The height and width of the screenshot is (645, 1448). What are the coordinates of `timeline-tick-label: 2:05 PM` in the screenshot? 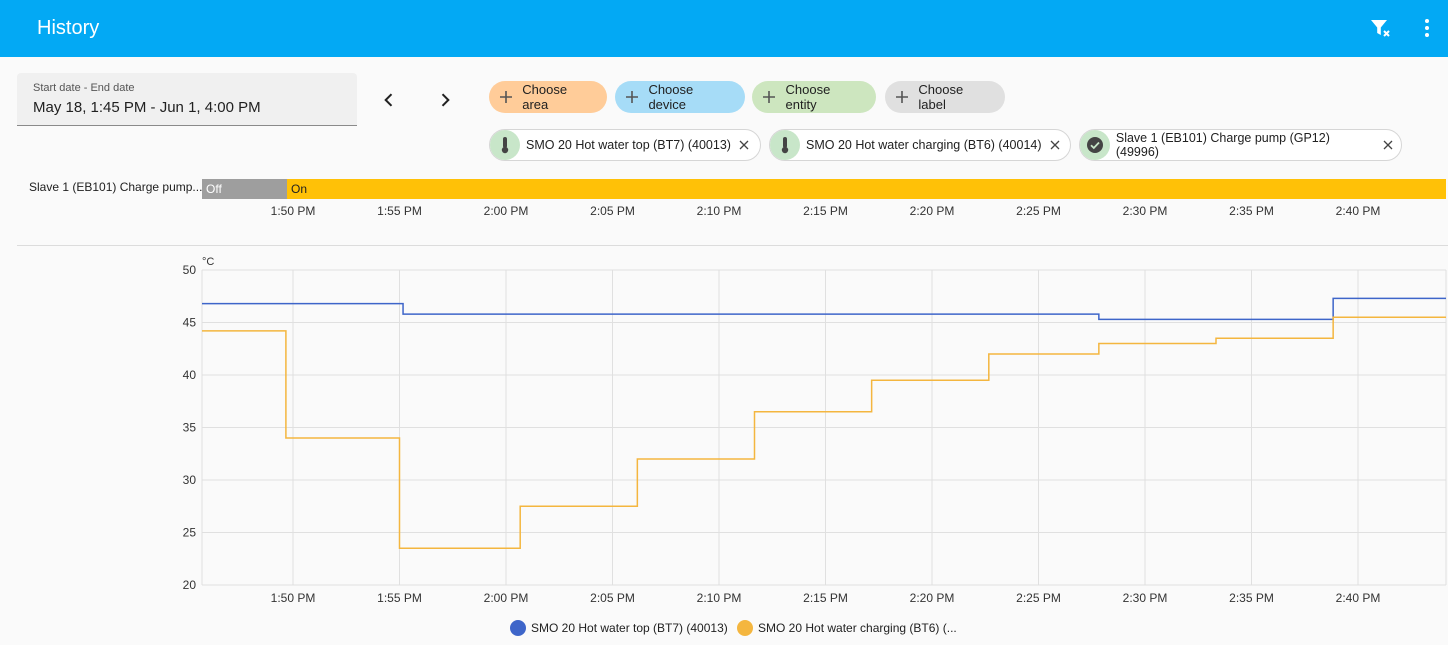 It's located at (612, 211).